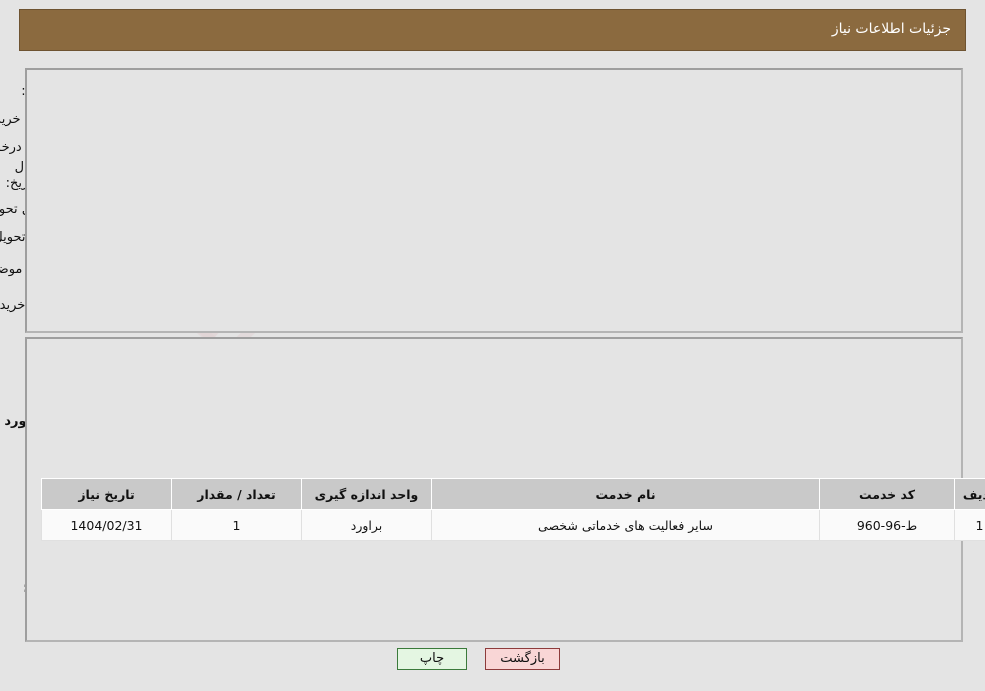  What do you see at coordinates (522, 659) in the screenshot?
I see `back-button: بازگشت` at bounding box center [522, 659].